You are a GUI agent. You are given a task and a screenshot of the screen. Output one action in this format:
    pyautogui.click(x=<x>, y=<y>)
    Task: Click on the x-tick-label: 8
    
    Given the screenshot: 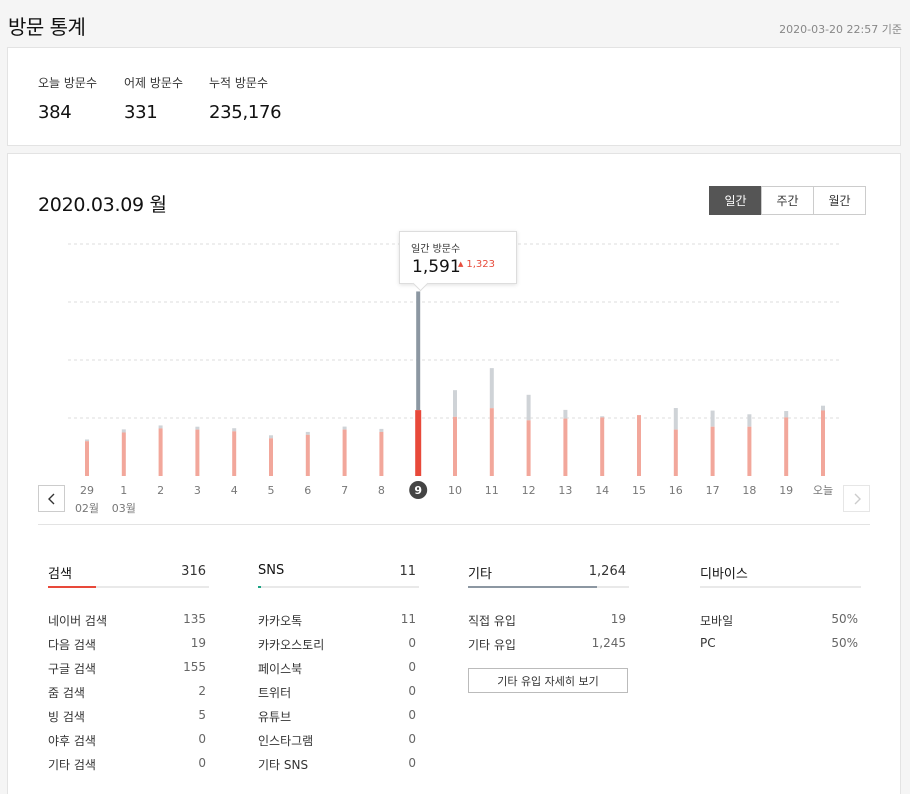 What is the action you would take?
    pyautogui.click(x=381, y=490)
    